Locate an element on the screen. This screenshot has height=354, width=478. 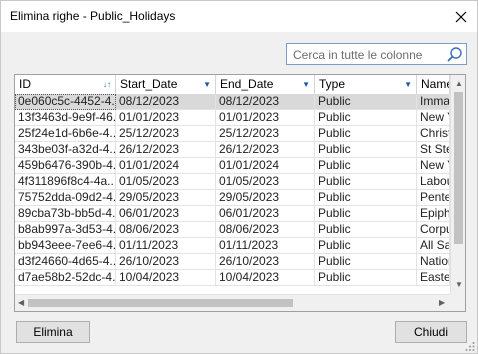
cell-start-date: 26/10/2023 is located at coordinates (166, 262).